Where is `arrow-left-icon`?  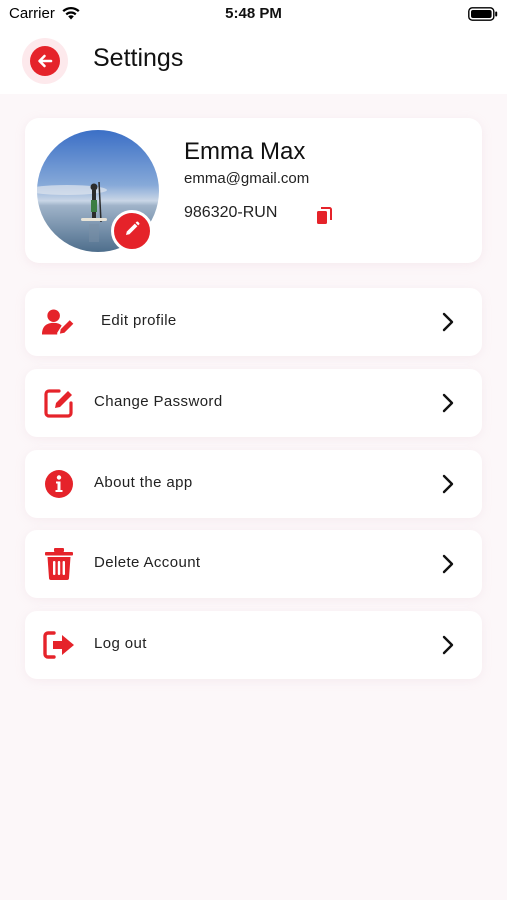
arrow-left-icon is located at coordinates (45, 61).